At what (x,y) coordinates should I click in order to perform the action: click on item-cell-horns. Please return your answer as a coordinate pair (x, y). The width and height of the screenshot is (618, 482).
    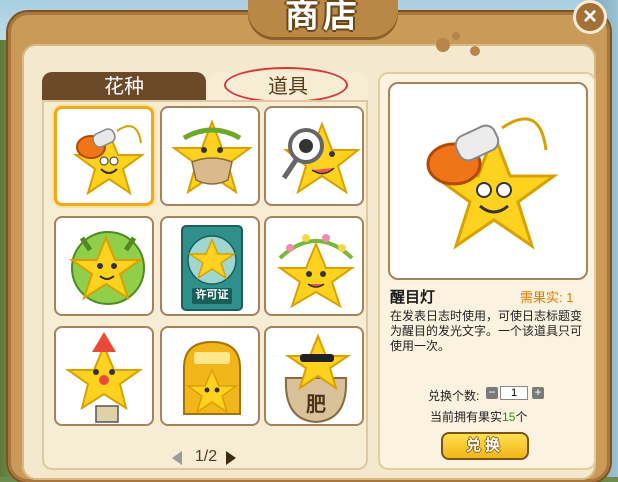
    Looking at the image, I should click on (104, 266).